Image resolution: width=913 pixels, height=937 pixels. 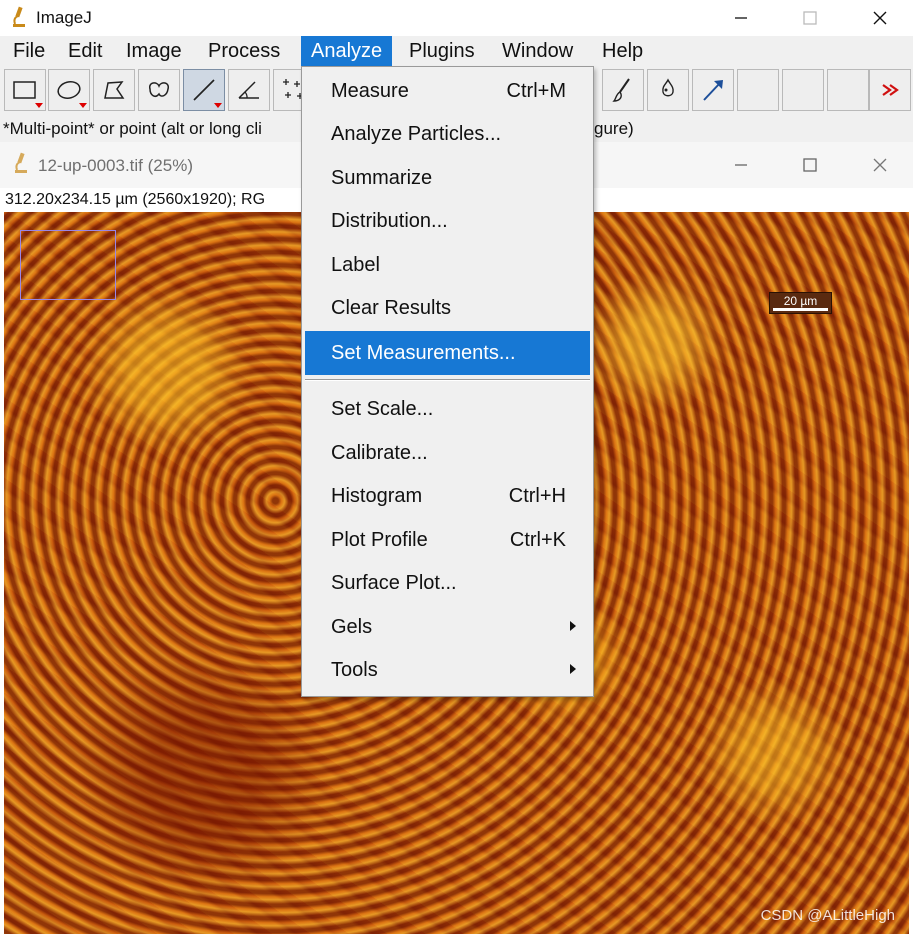 I want to click on more-tools-button, so click(x=890, y=90).